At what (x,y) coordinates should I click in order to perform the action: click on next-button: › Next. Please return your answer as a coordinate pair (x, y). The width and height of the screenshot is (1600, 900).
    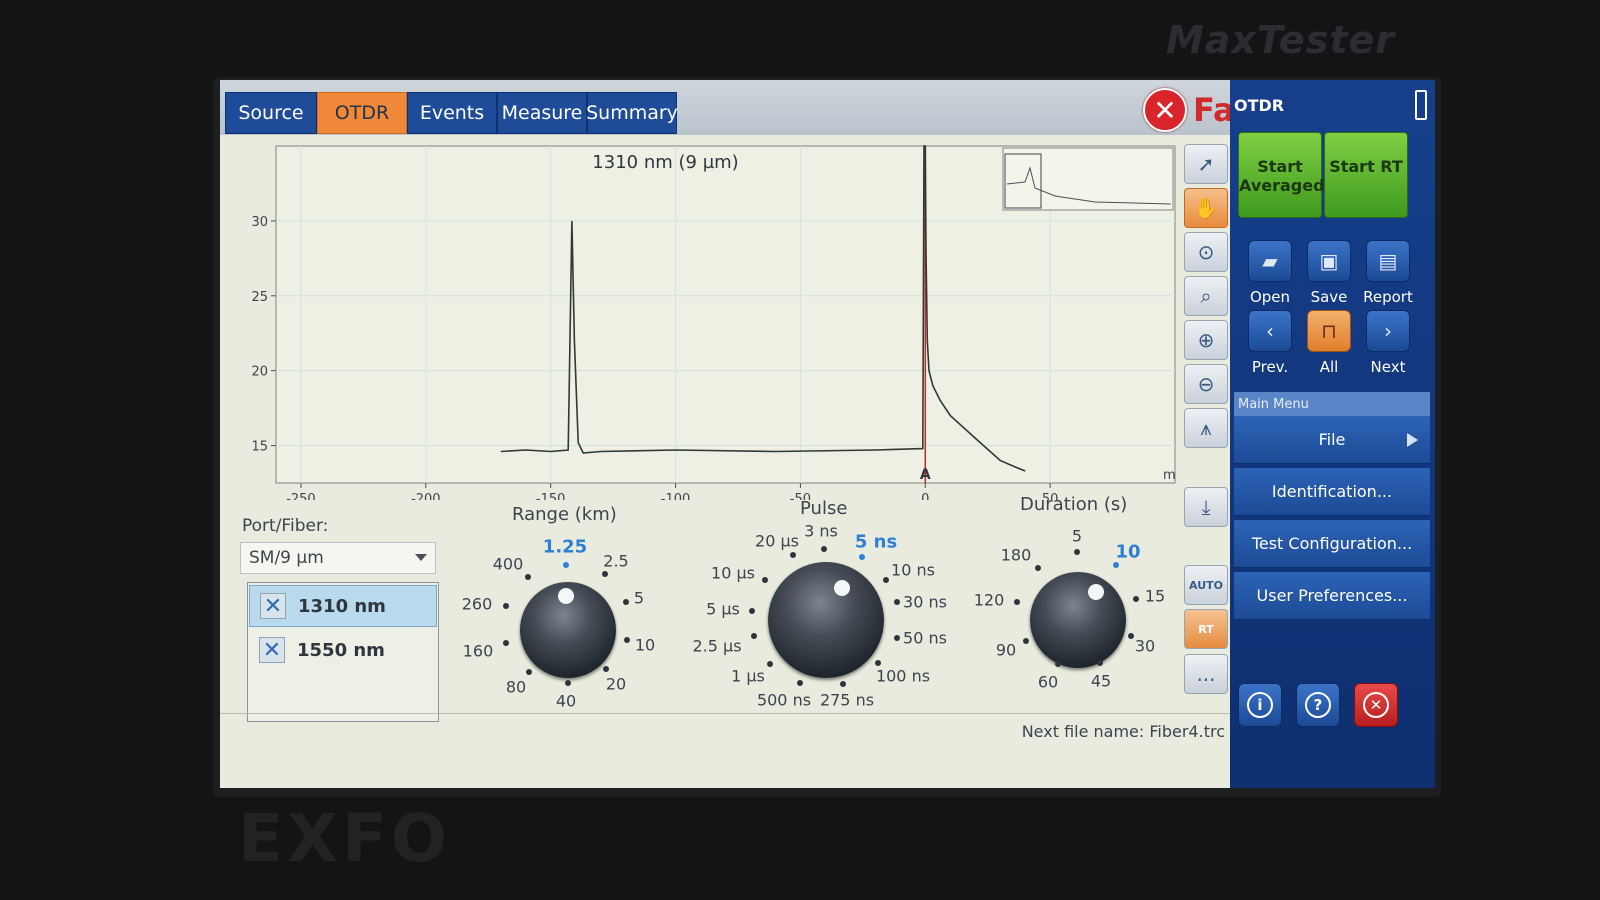
    Looking at the image, I should click on (1388, 343).